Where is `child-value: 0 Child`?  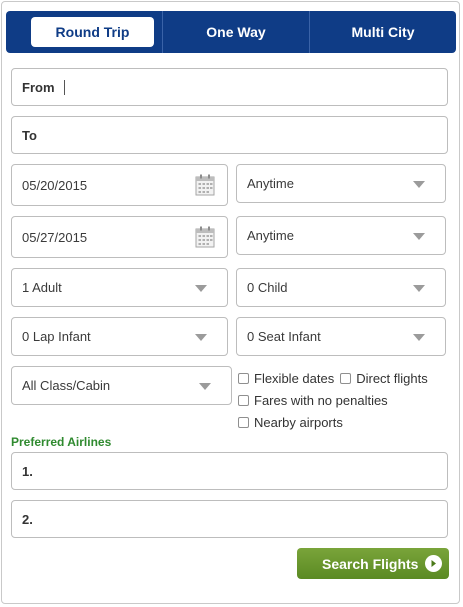
child-value: 0 Child is located at coordinates (267, 287).